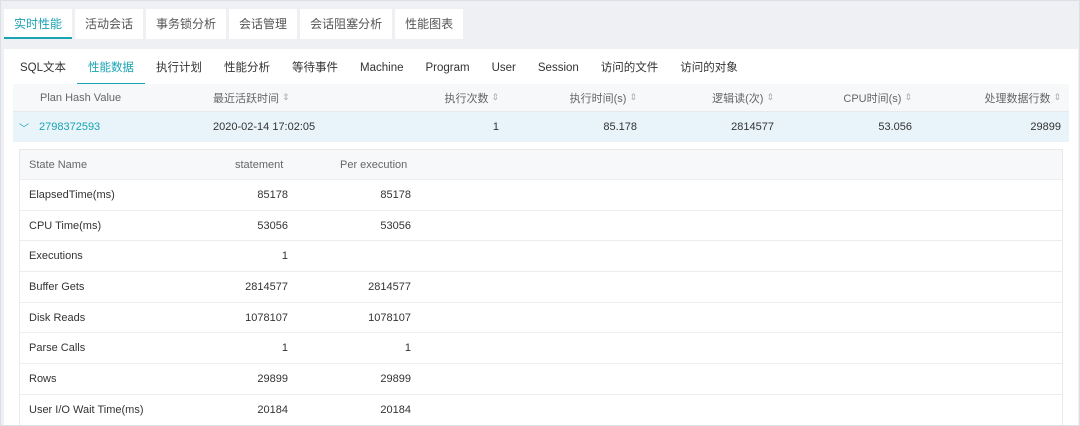 This screenshot has height=426, width=1080. What do you see at coordinates (466, 98) in the screenshot?
I see `col-executions-label: 执行次数` at bounding box center [466, 98].